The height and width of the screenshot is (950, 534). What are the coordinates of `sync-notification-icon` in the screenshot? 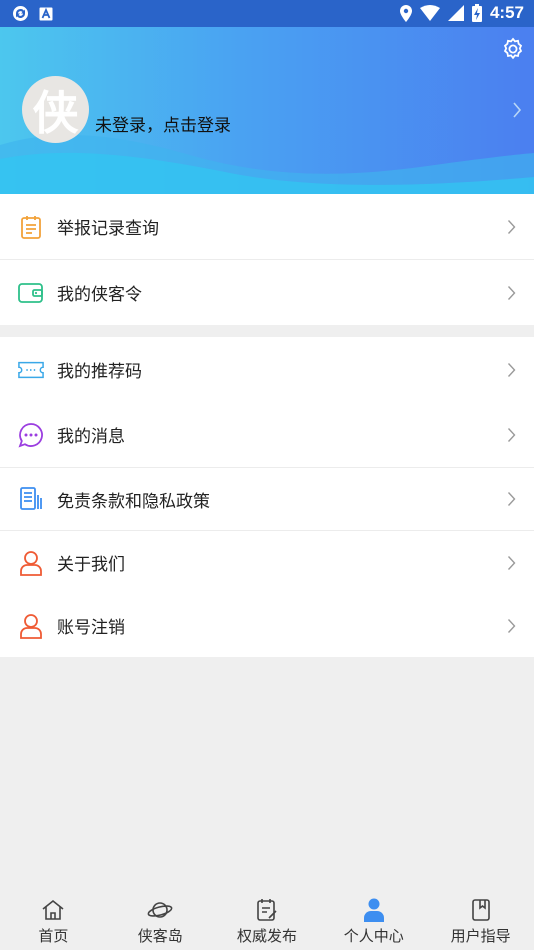 It's located at (20, 13).